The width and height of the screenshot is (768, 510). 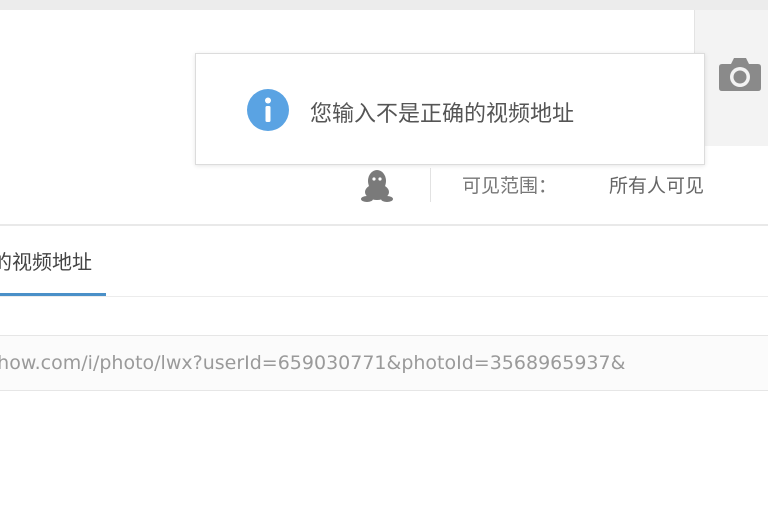 I want to click on active-tab-indicator, so click(x=53, y=294).